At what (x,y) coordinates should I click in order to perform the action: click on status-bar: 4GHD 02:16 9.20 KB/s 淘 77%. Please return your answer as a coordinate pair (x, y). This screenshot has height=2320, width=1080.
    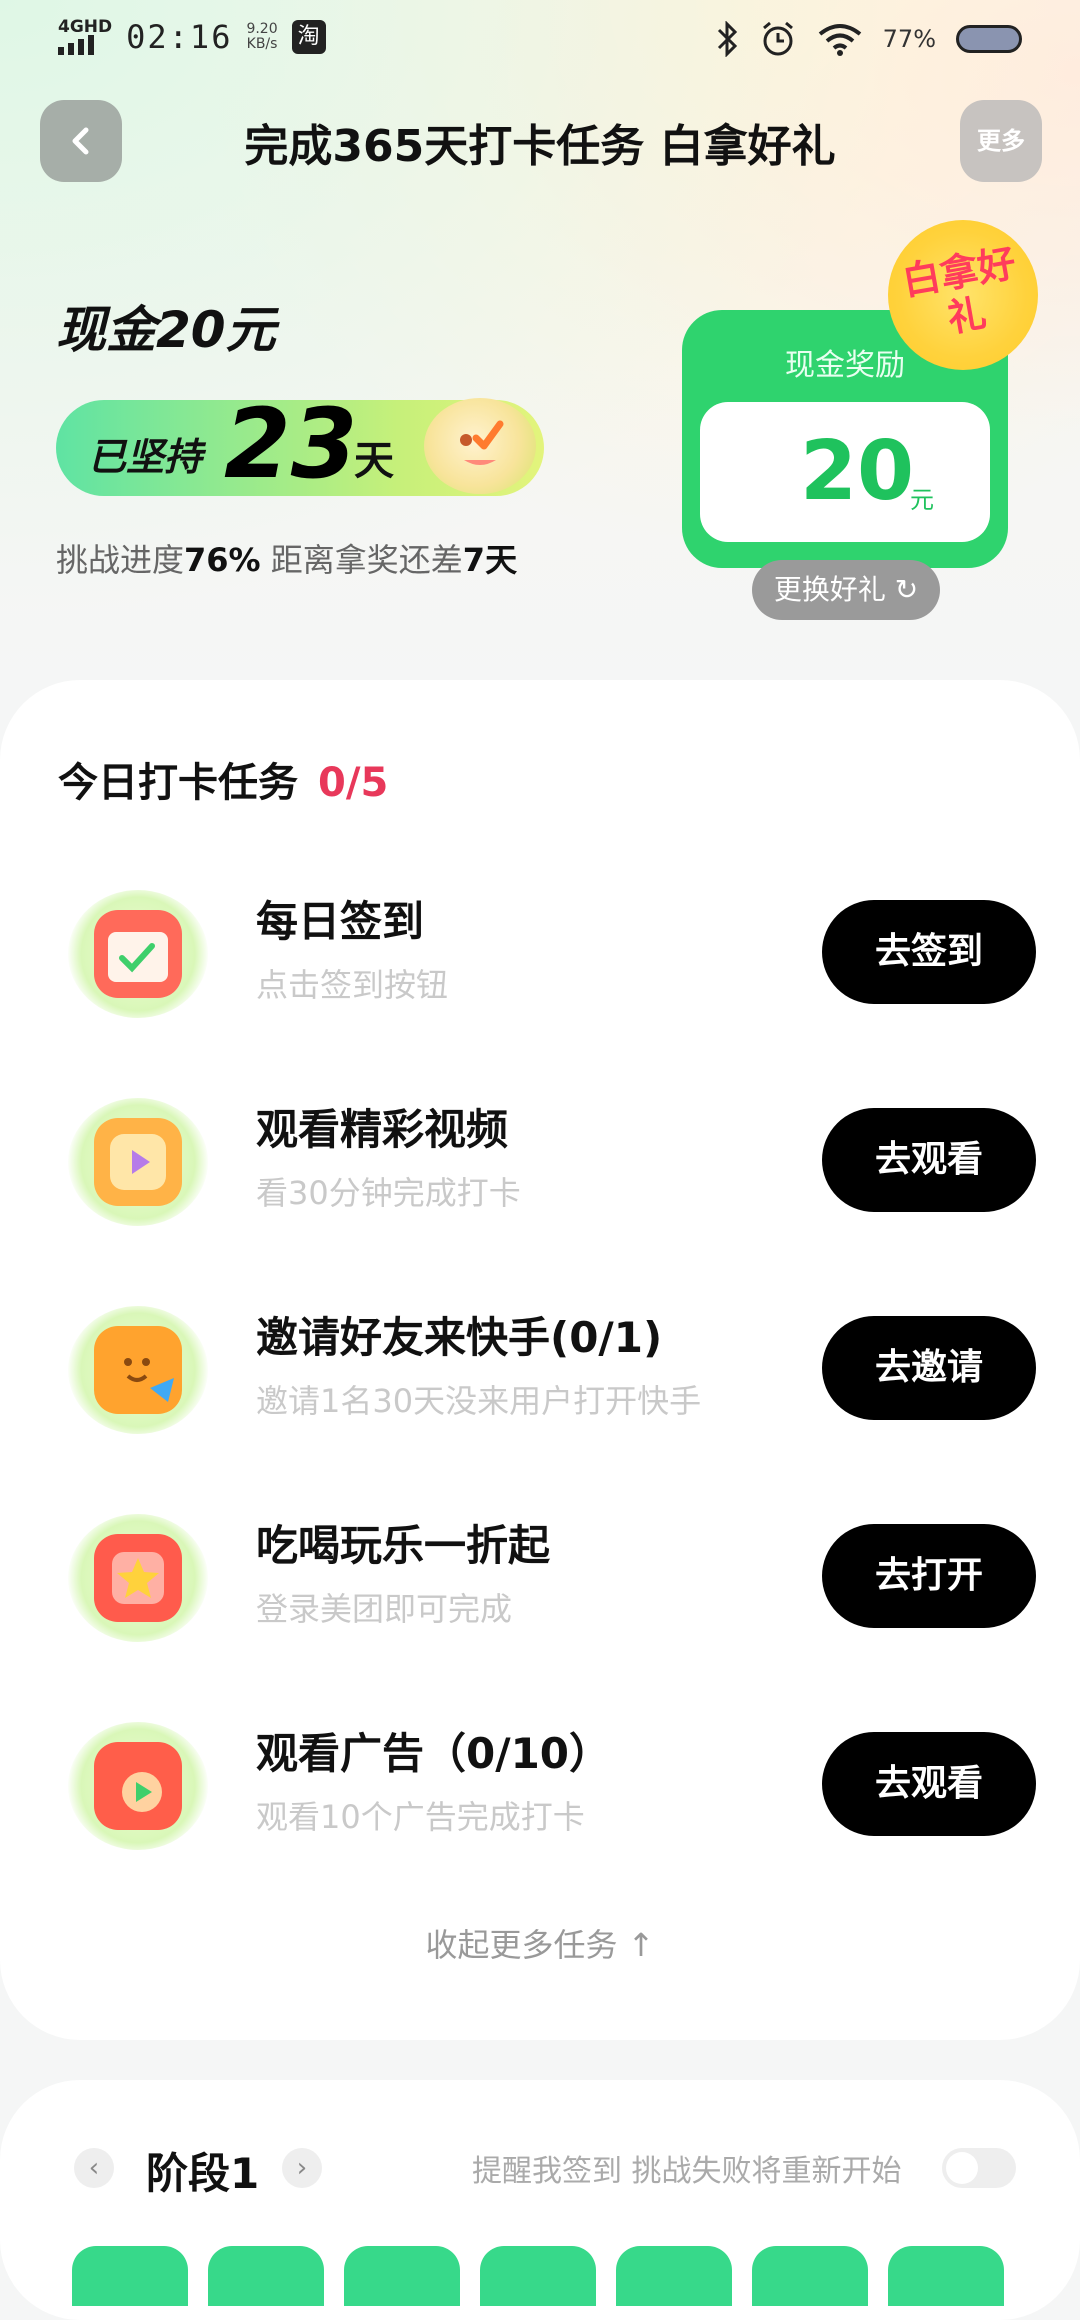
    Looking at the image, I should click on (540, 40).